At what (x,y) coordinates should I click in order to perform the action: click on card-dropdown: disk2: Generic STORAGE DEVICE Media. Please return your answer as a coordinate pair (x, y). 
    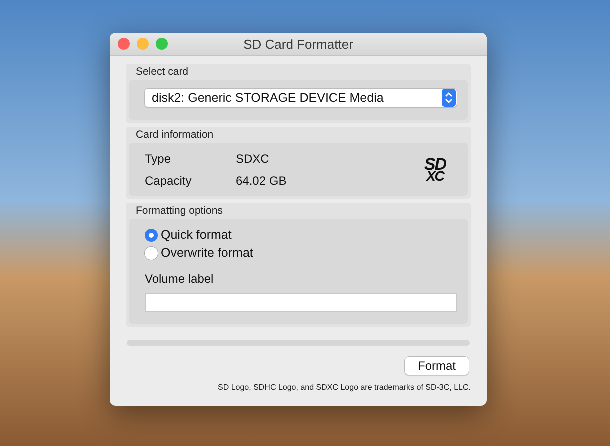
    Looking at the image, I should click on (301, 98).